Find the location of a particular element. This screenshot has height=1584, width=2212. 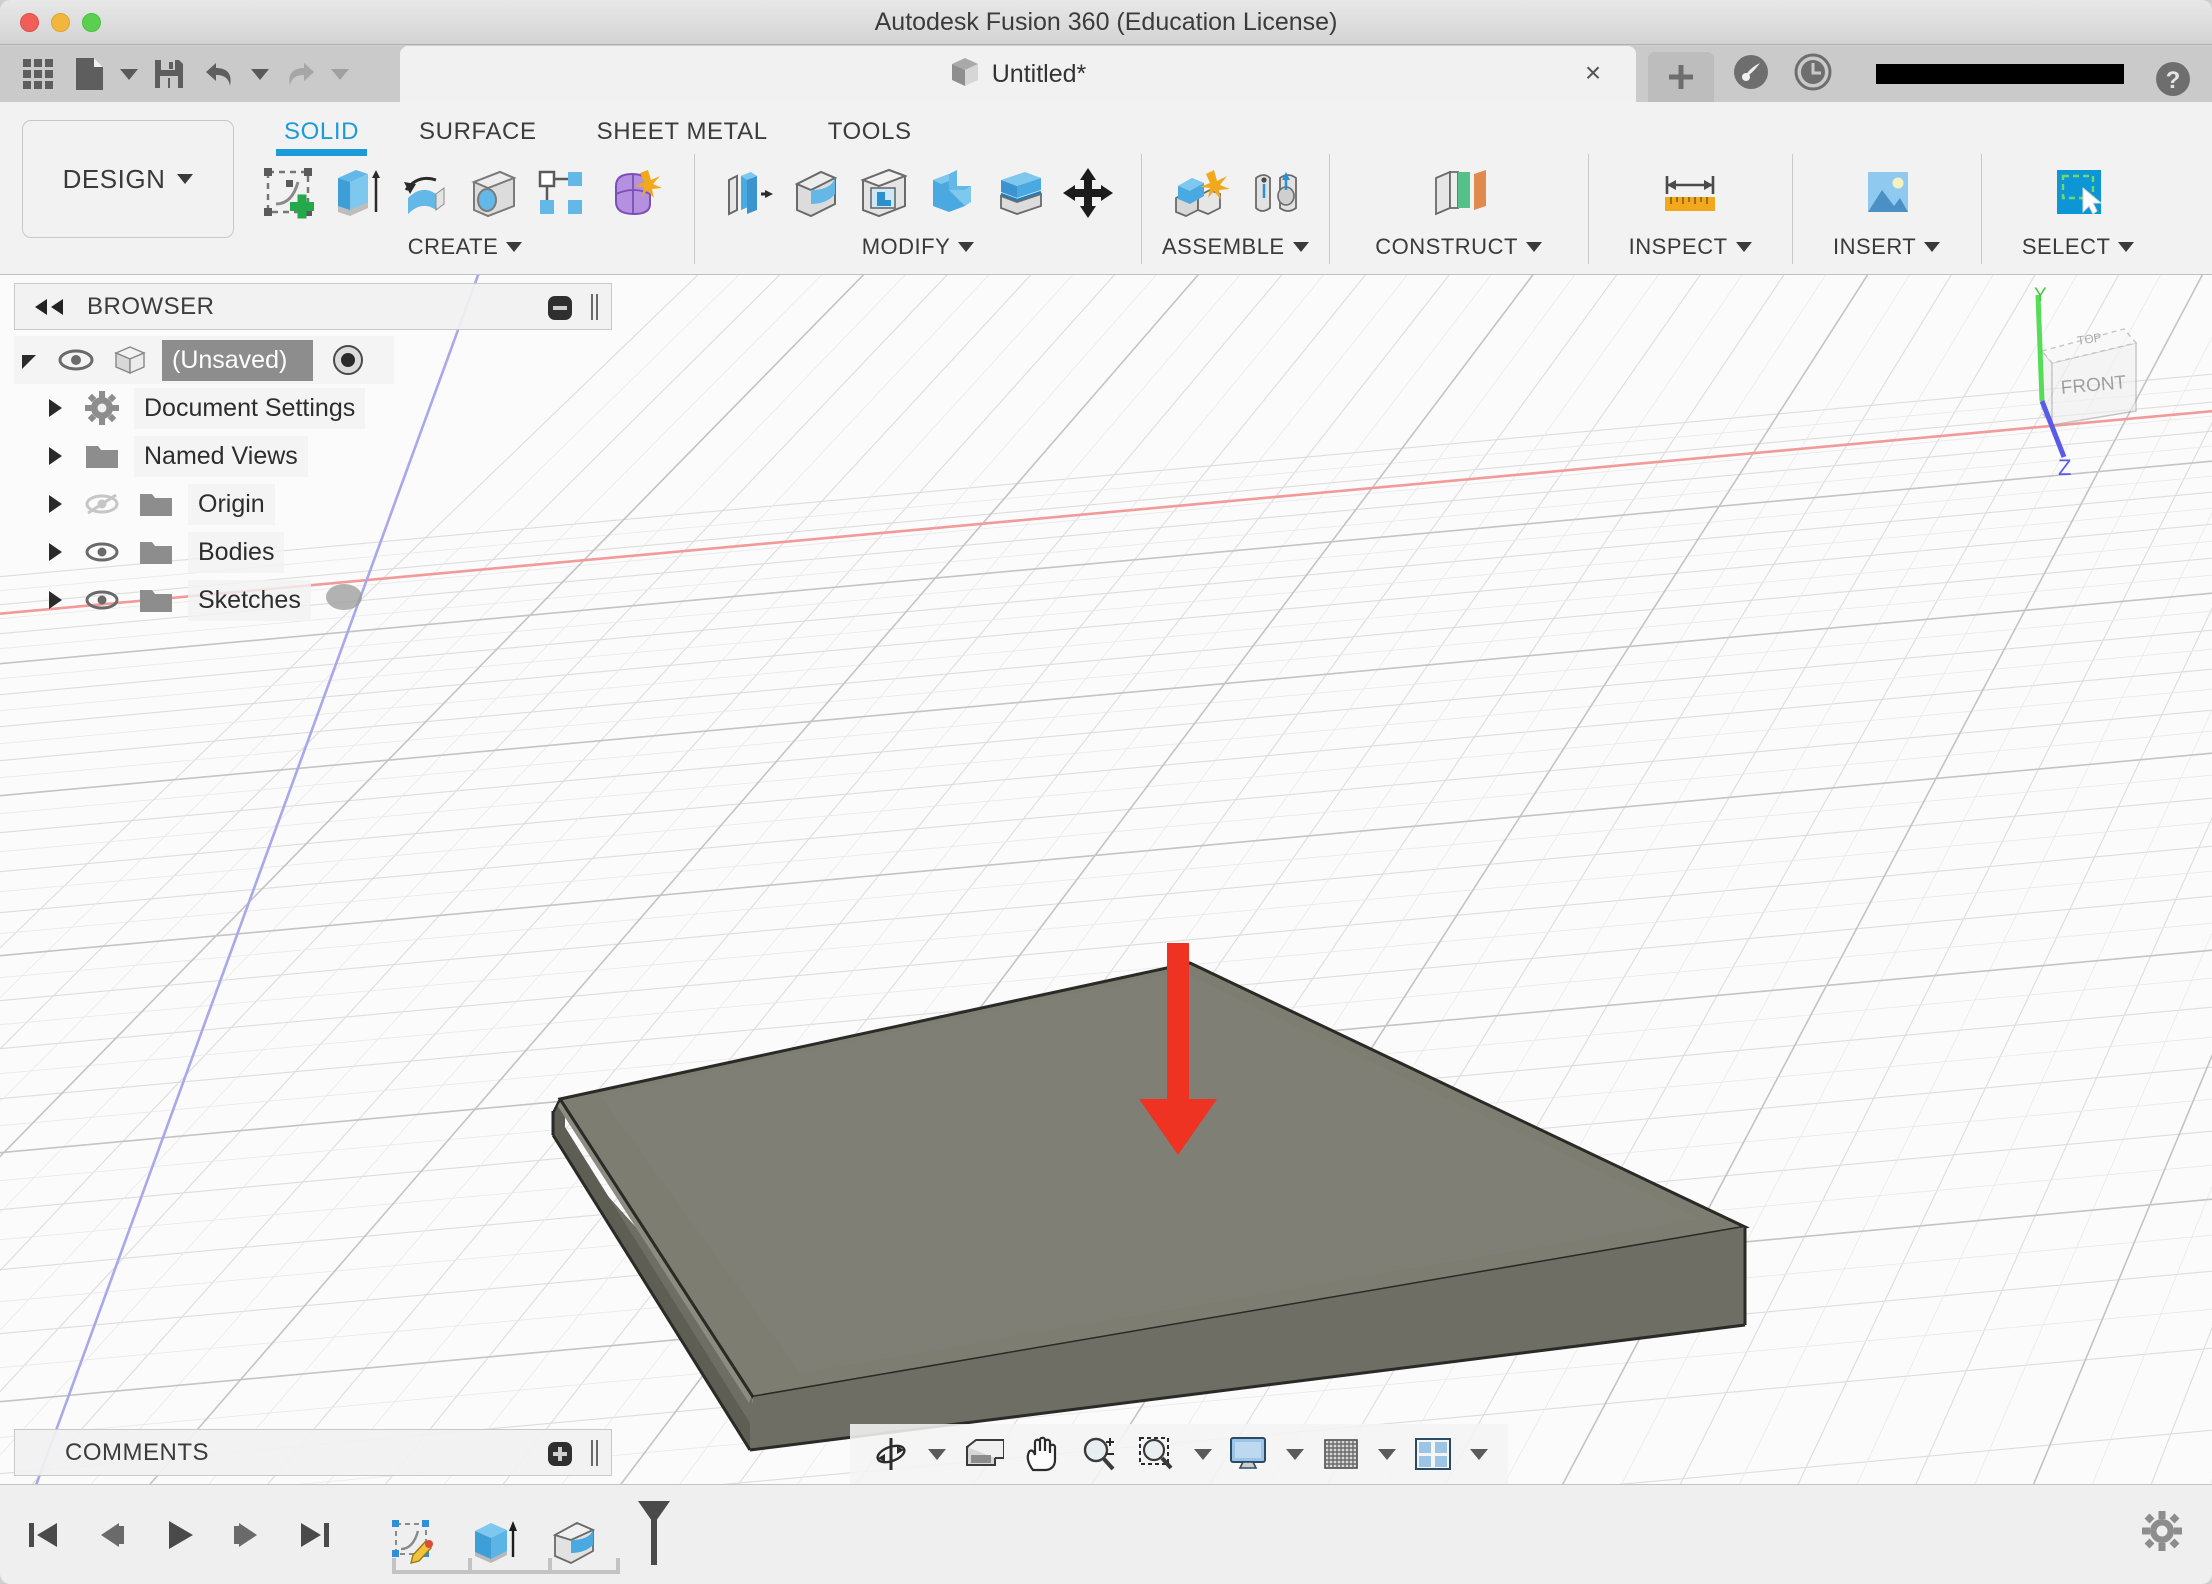

minimize-panel-icon is located at coordinates (560, 310).